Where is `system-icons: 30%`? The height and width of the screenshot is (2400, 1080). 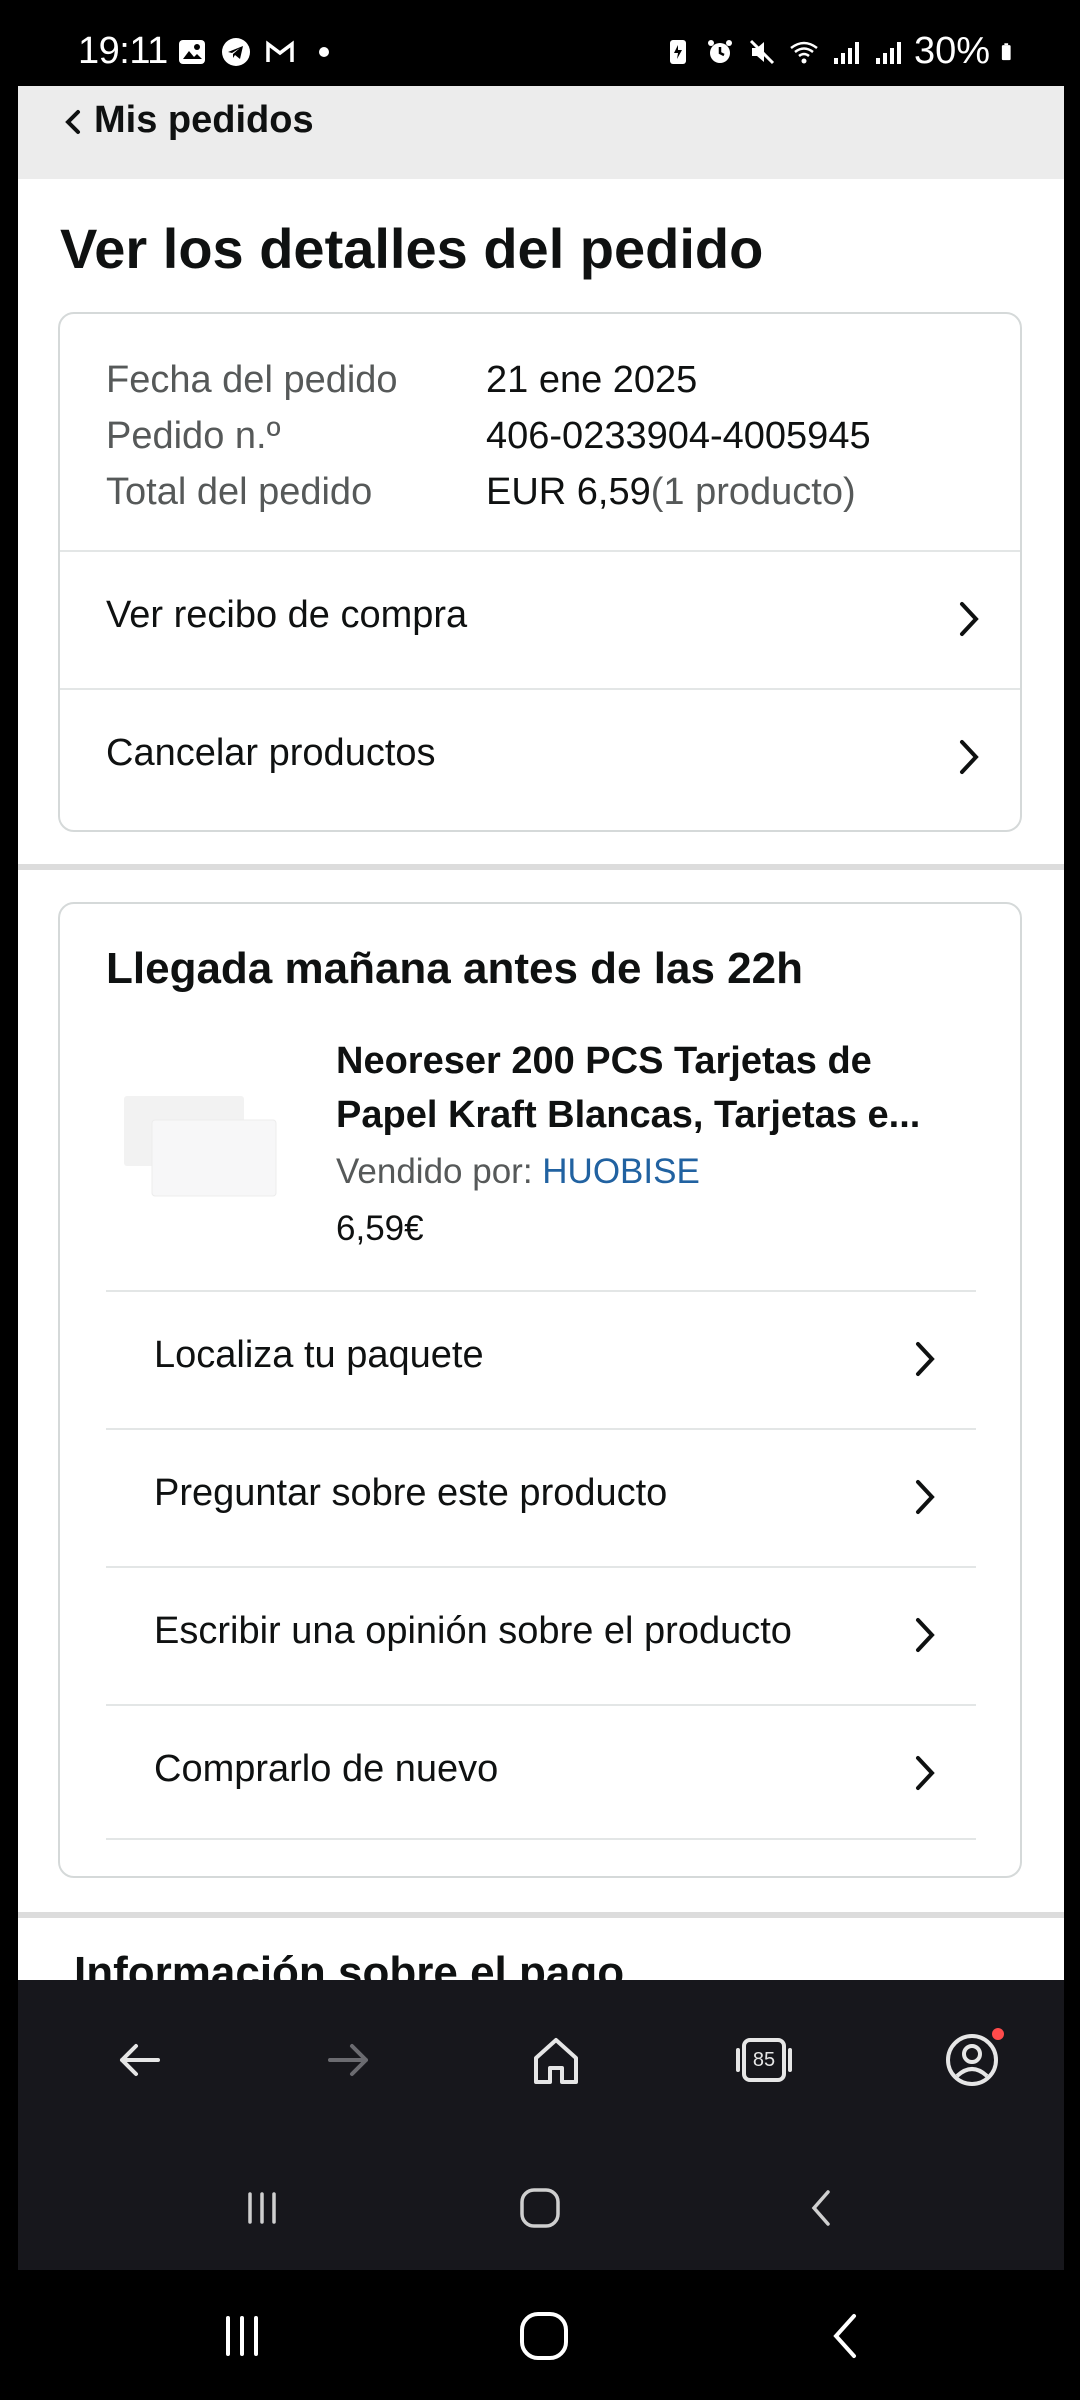
system-icons: 30% is located at coordinates (841, 51).